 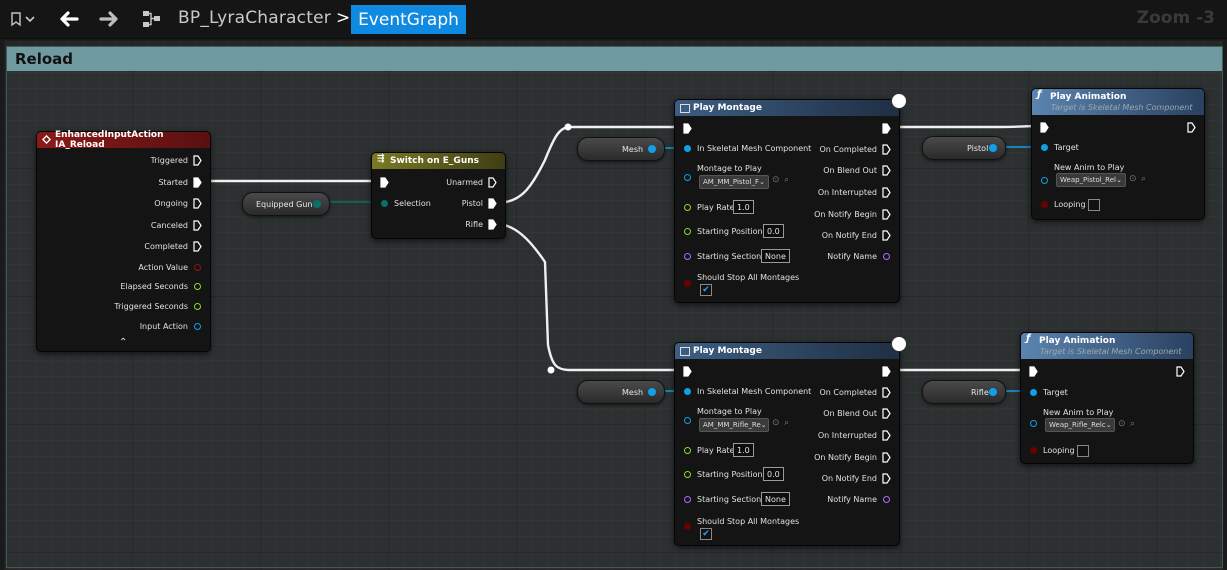 What do you see at coordinates (748, 277) in the screenshot?
I see `montage-1-stopall-label: Should Stop All Montages` at bounding box center [748, 277].